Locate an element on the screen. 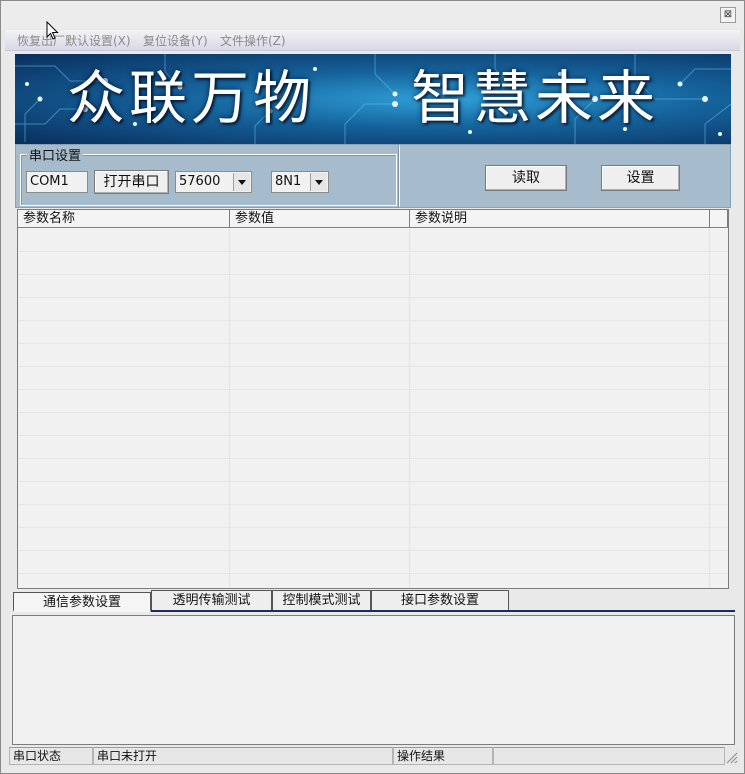 The width and height of the screenshot is (745, 774). title-bar: ⊠ is located at coordinates (372, 15).